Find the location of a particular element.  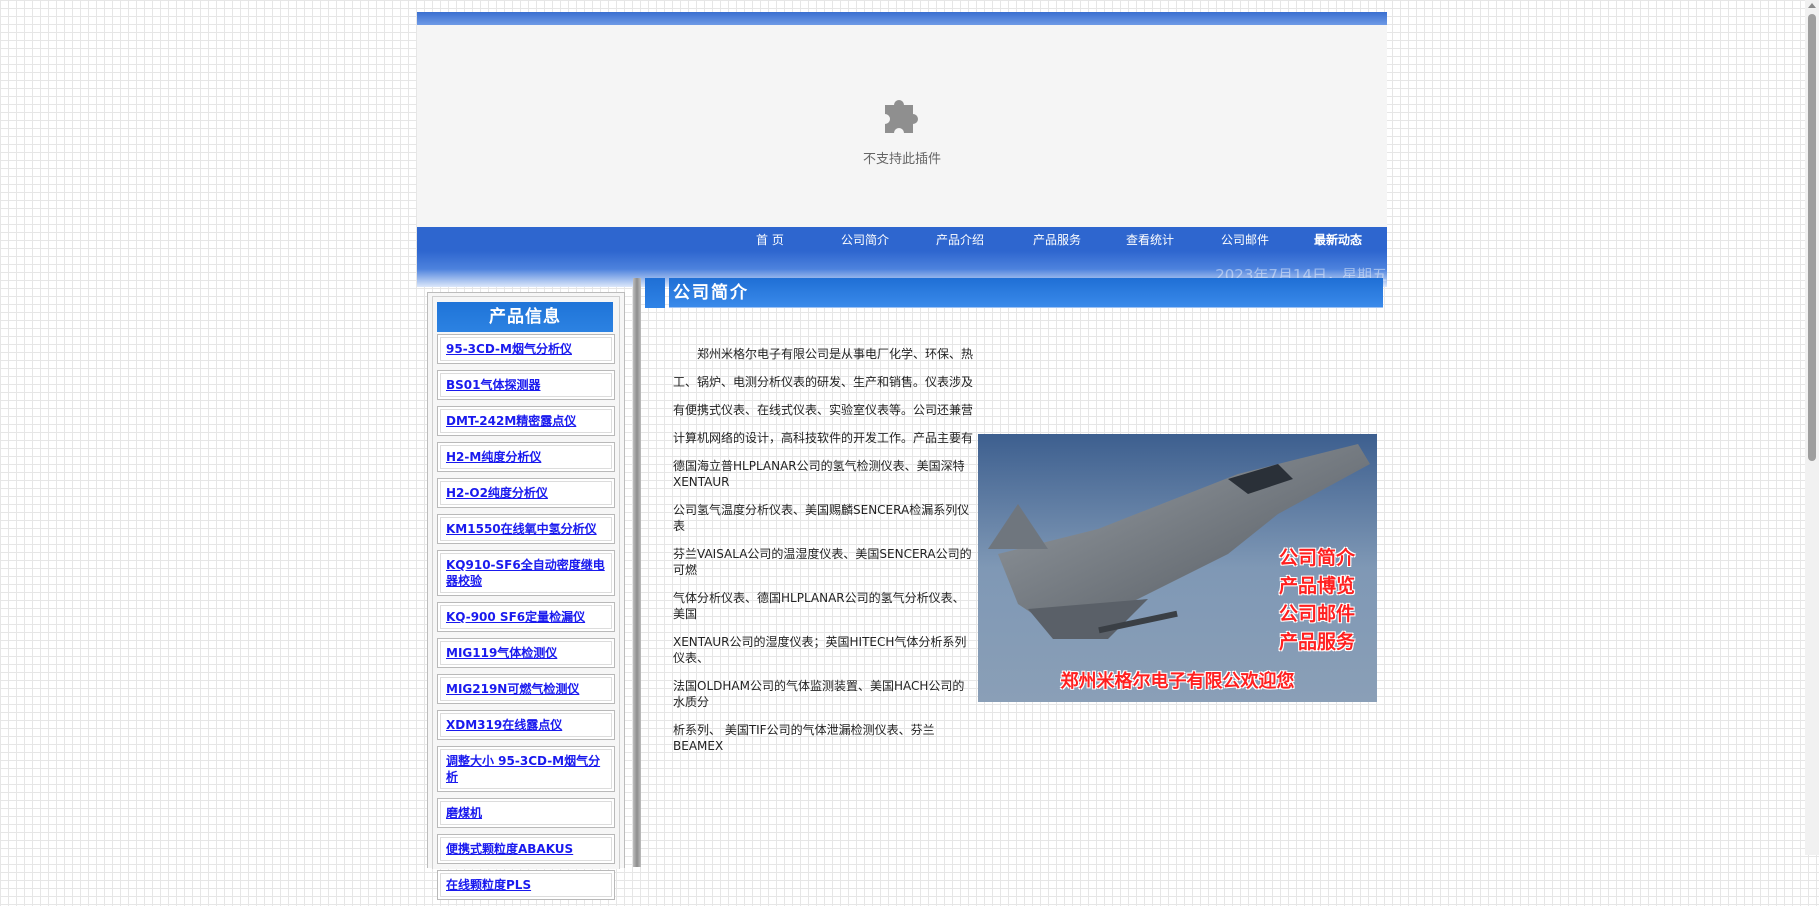

intro-paragraph: 计算机网络的设计，高科技软件的开发工作。产品主要有 is located at coordinates (823, 438).